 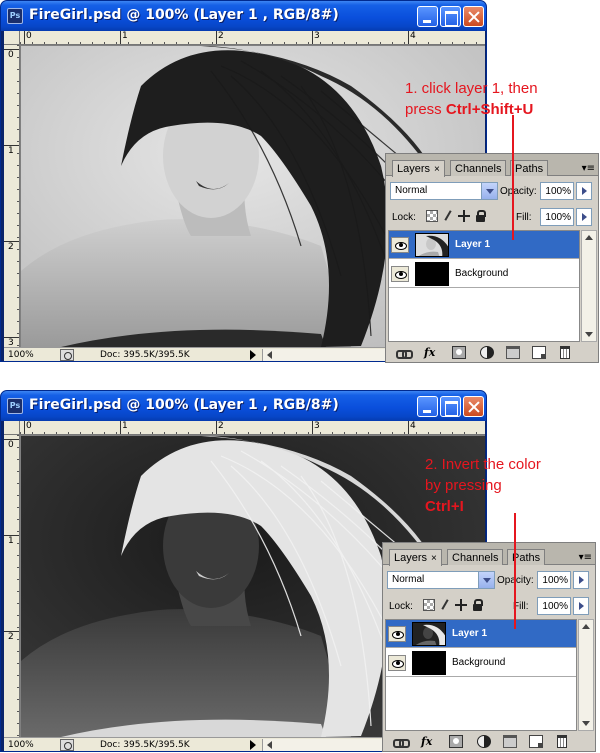 What do you see at coordinates (463, 485) in the screenshot?
I see `annotation-line: by pressing` at bounding box center [463, 485].